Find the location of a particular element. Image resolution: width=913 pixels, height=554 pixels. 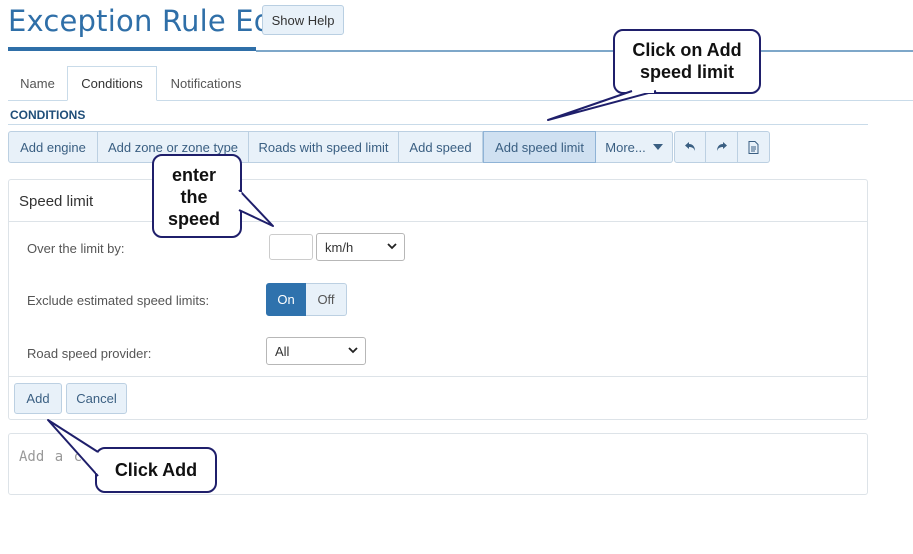

unit-select-value: km/h is located at coordinates (339, 247).